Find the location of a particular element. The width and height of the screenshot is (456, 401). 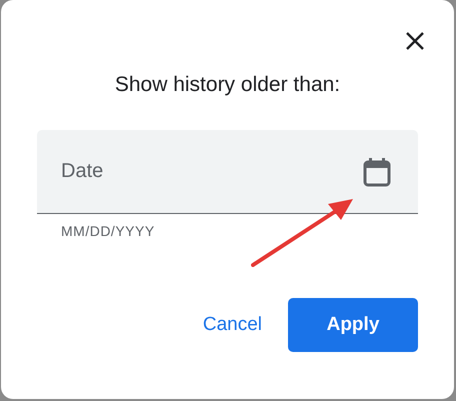

calendar-icon is located at coordinates (377, 172).